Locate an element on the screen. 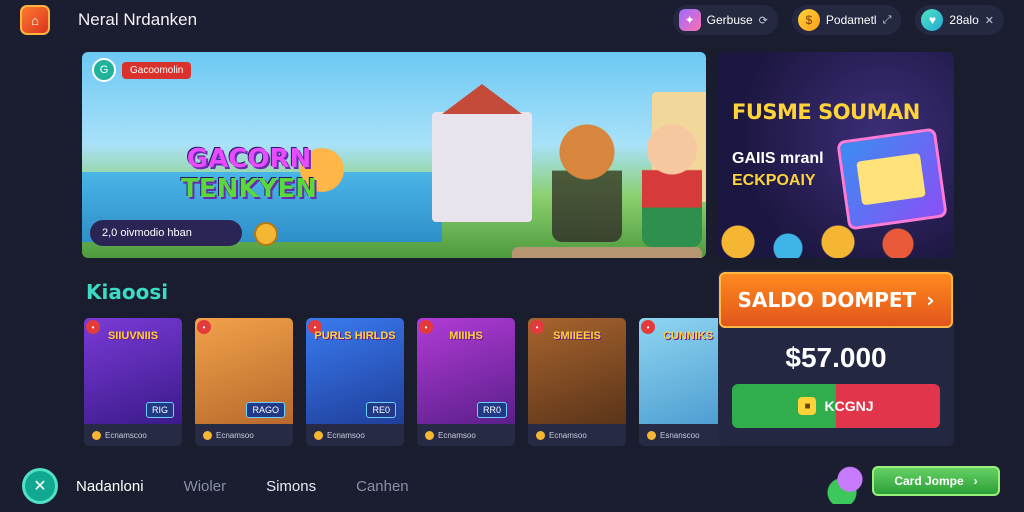 The height and width of the screenshot is (512, 1024). game-art: • PURLS HIRLDS RE0 is located at coordinates (355, 371).